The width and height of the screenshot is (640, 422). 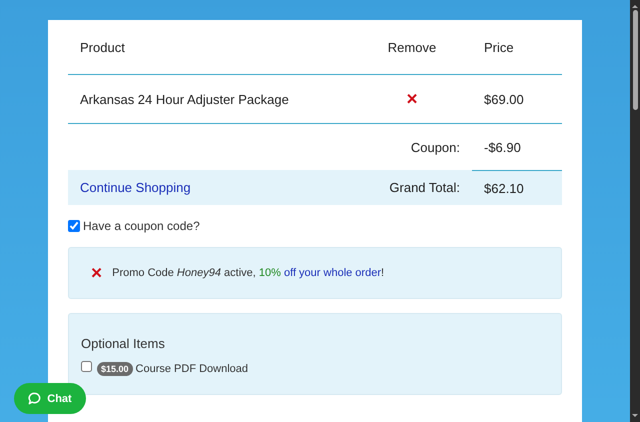 I want to click on price: $69.00, so click(x=504, y=99).